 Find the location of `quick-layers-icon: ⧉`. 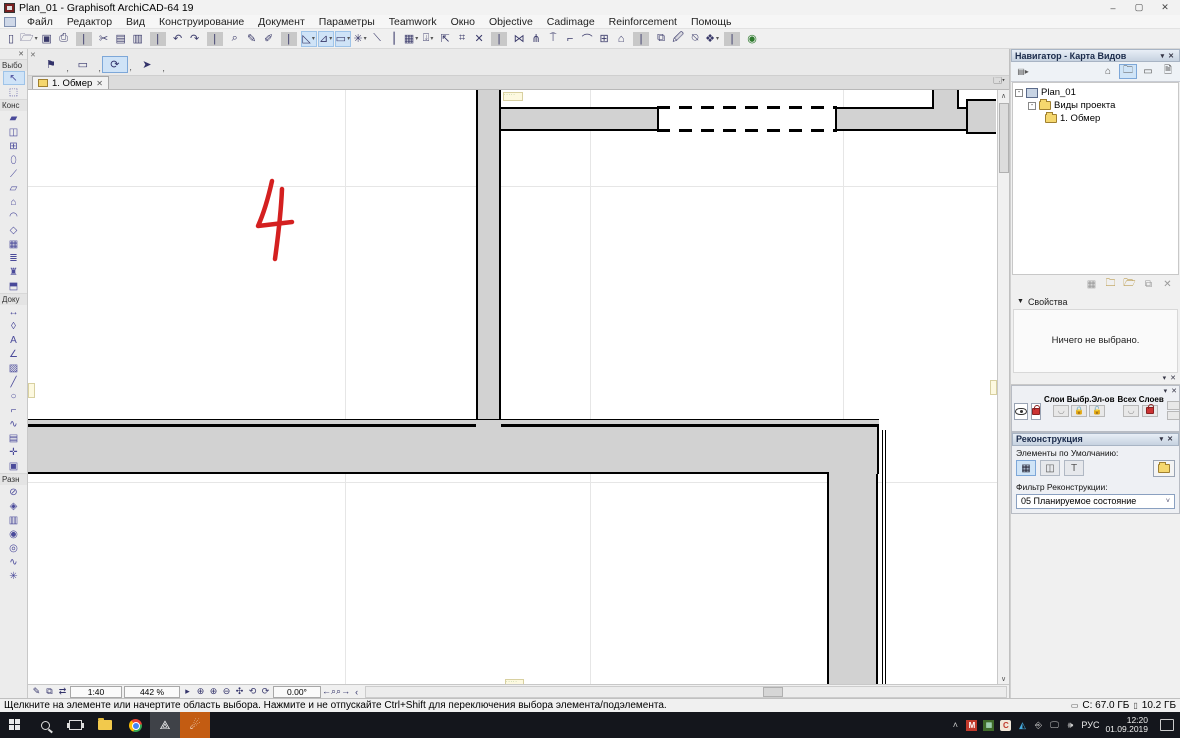

quick-layers-icon: ⧉ is located at coordinates (49, 692).